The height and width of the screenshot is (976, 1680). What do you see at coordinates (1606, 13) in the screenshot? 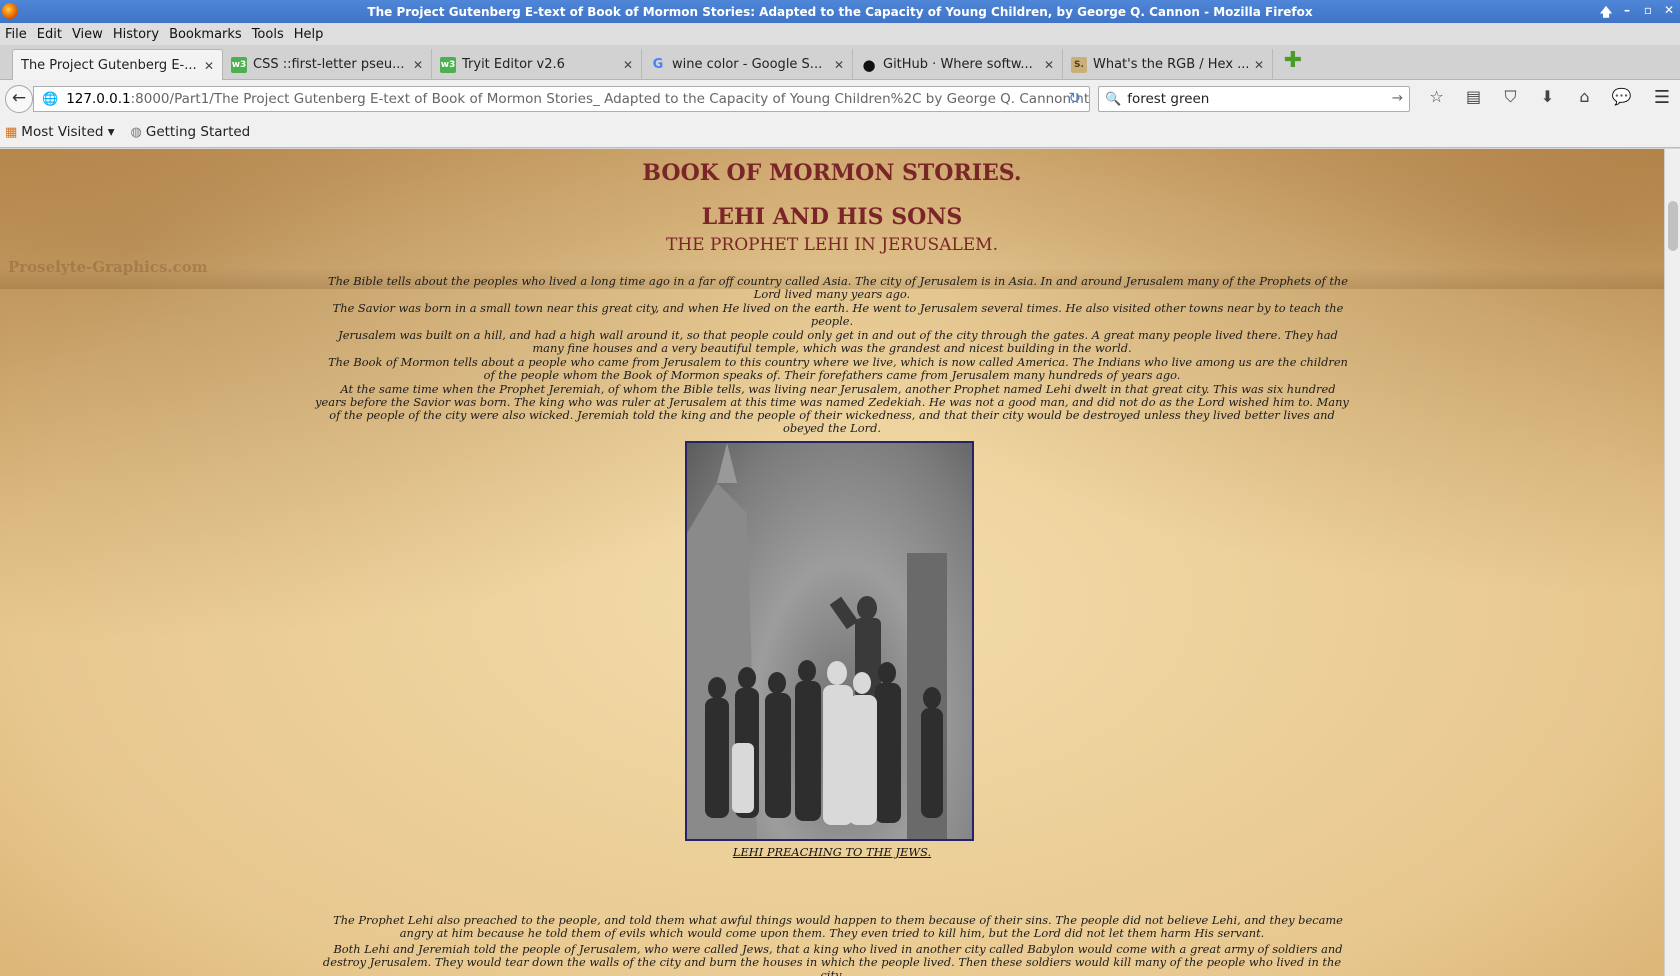
I see `raise-window-button: 🡅` at bounding box center [1606, 13].